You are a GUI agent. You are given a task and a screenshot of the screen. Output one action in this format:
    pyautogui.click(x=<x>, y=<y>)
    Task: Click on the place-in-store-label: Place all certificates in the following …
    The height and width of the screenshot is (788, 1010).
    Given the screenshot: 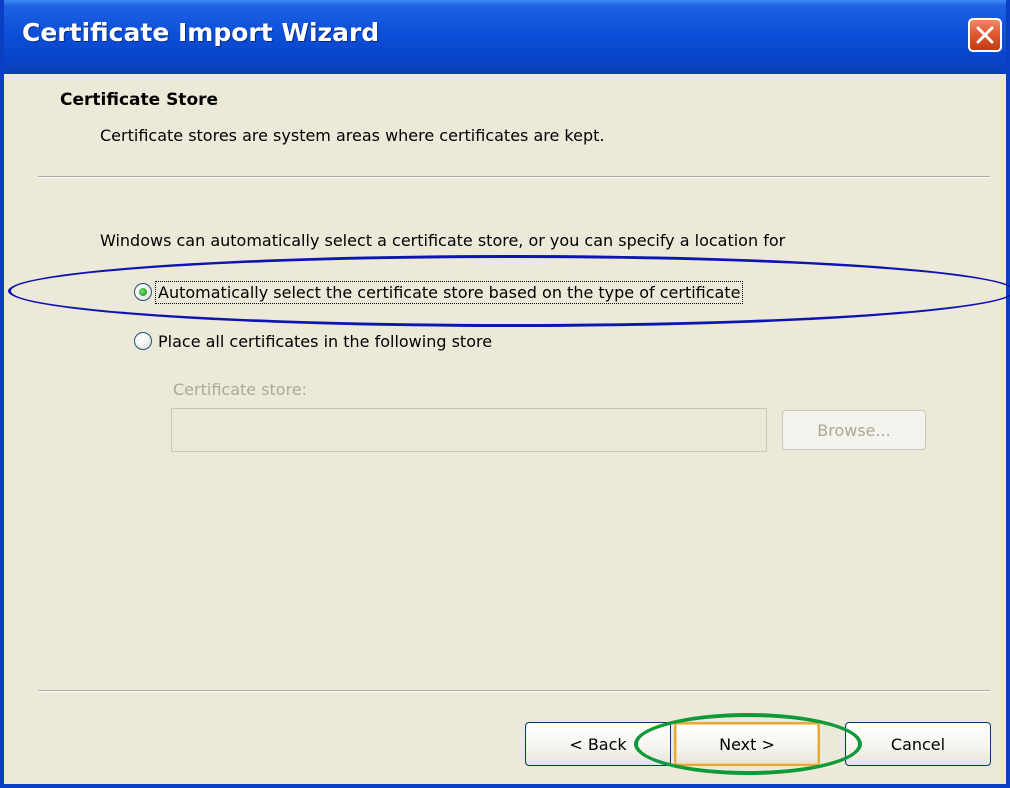 What is the action you would take?
    pyautogui.click(x=325, y=341)
    